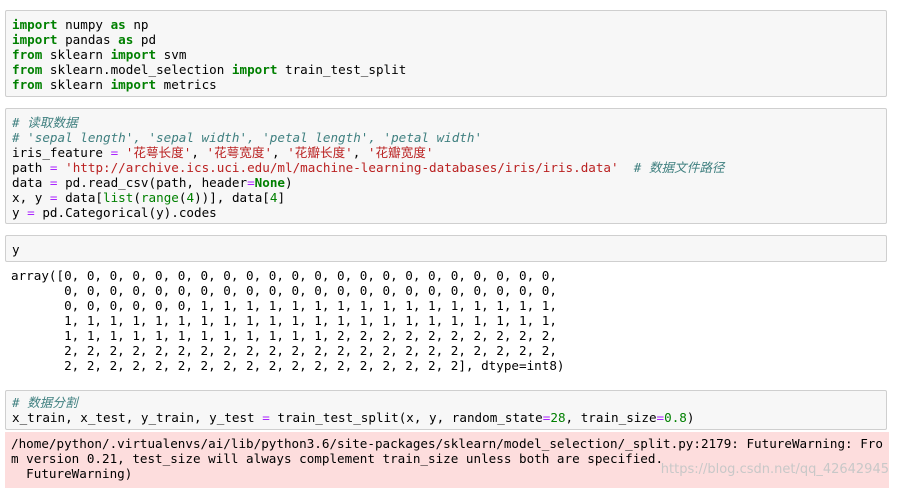 Image resolution: width=899 pixels, height=491 pixels. Describe the element at coordinates (125, 212) in the screenshot. I see `code-token: pd.Categorical(y).codes` at that location.